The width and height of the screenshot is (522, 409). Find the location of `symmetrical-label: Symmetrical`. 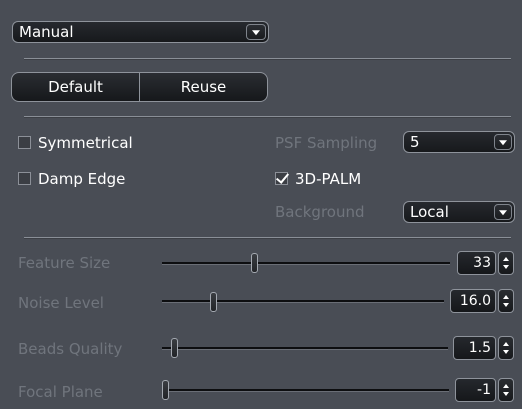

symmetrical-label: Symmetrical is located at coordinates (85, 143).